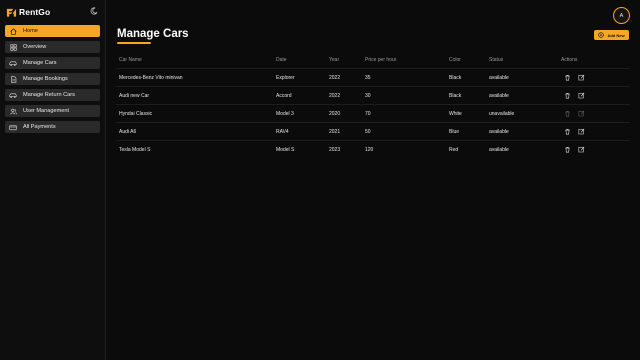 The width and height of the screenshot is (640, 360). I want to click on credit-card-icon, so click(13, 127).